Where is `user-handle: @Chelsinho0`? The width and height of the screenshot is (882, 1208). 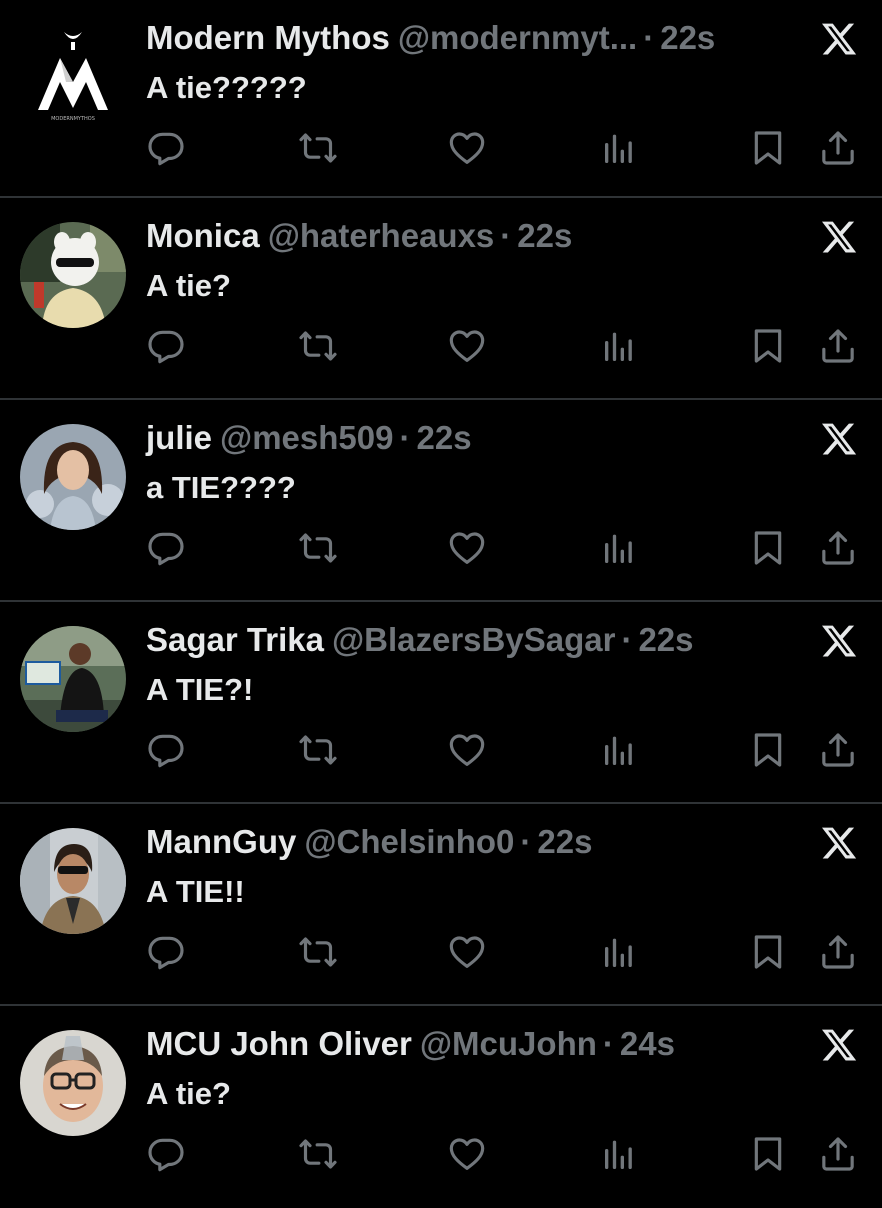 user-handle: @Chelsinho0 is located at coordinates (409, 841).